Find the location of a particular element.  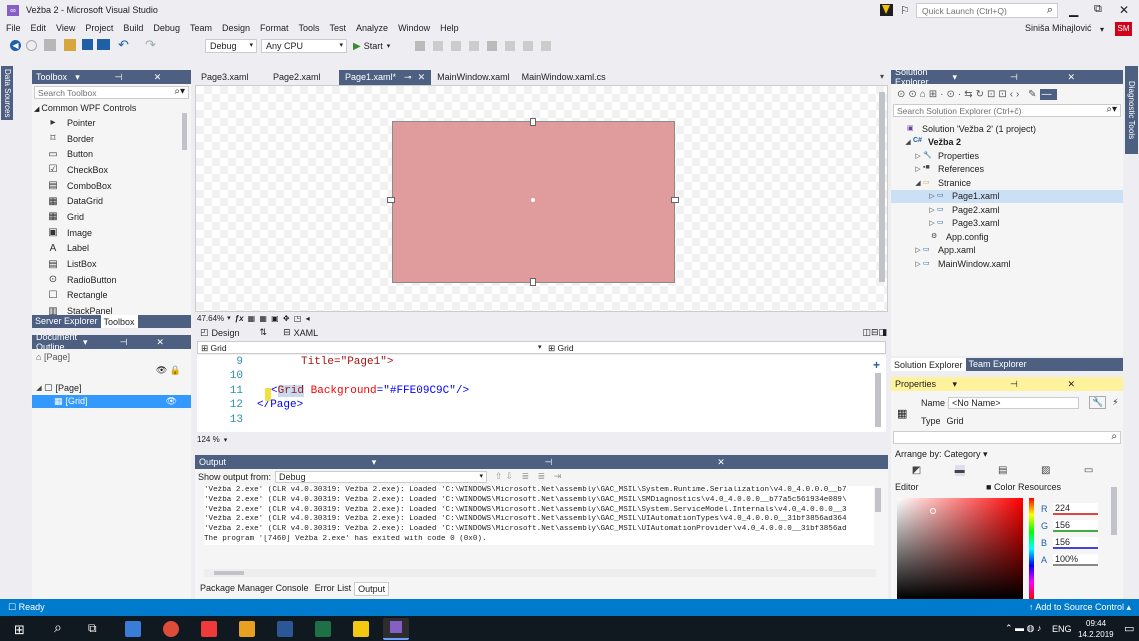

outline-node-grid: ▦ [Grid] 👁 is located at coordinates (111, 401).